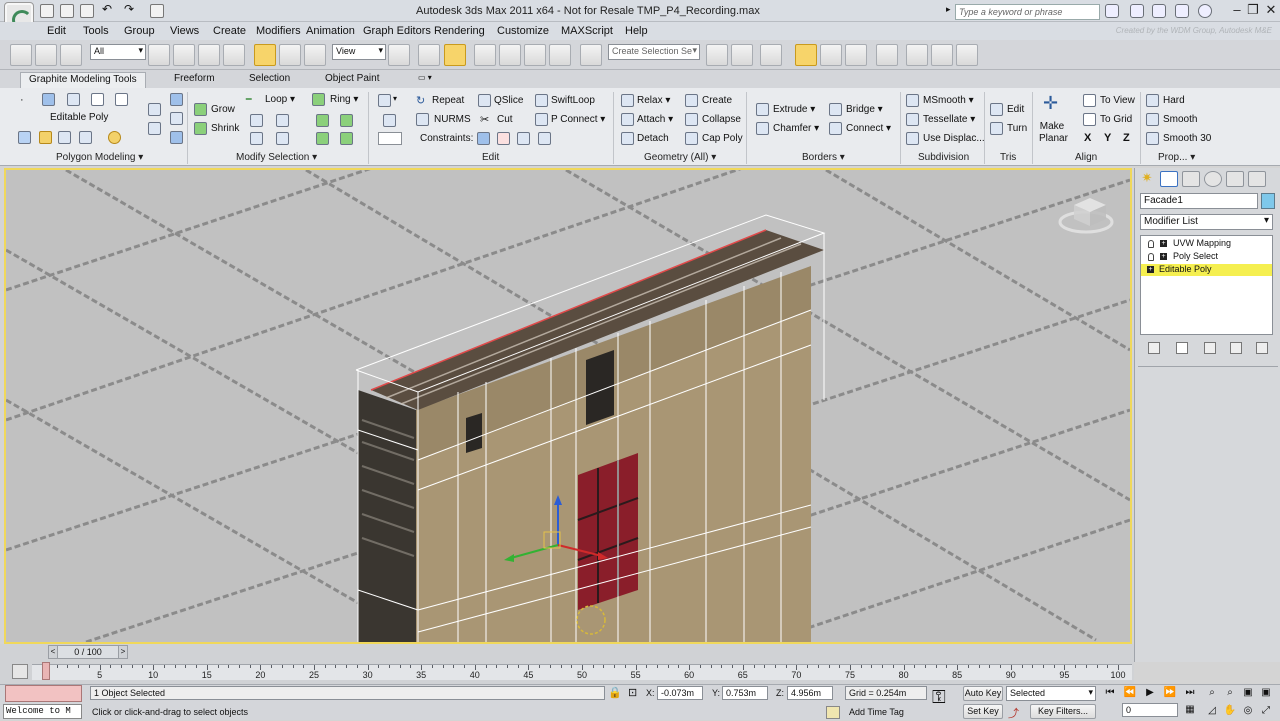 This screenshot has width=1280, height=721. What do you see at coordinates (384, 100) in the screenshot?
I see `preserve-uvs-toggle-icon` at bounding box center [384, 100].